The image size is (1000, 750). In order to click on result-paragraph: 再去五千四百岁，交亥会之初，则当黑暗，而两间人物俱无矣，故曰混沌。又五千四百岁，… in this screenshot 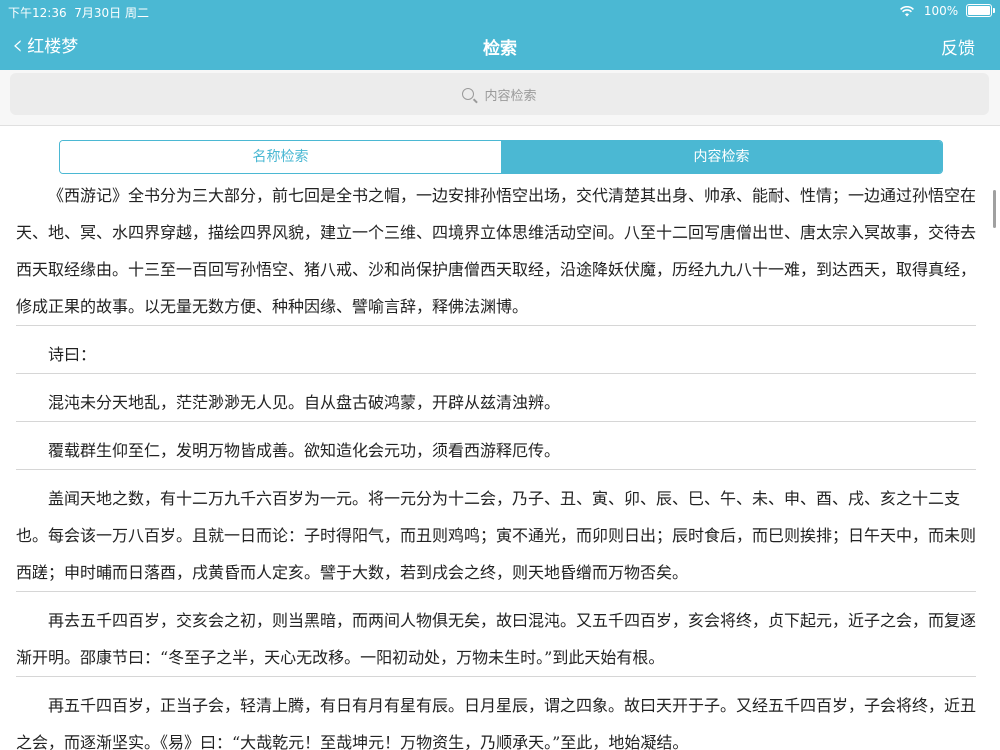, I will do `click(496, 634)`.